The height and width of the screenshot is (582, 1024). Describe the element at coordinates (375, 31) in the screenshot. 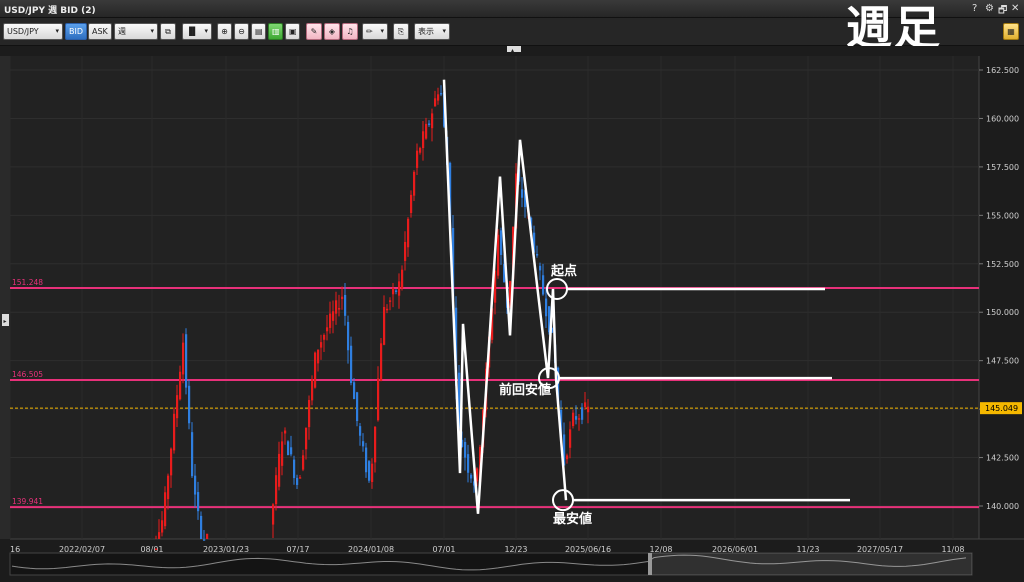

I see `draw-tool-button: ✏ ▾` at that location.